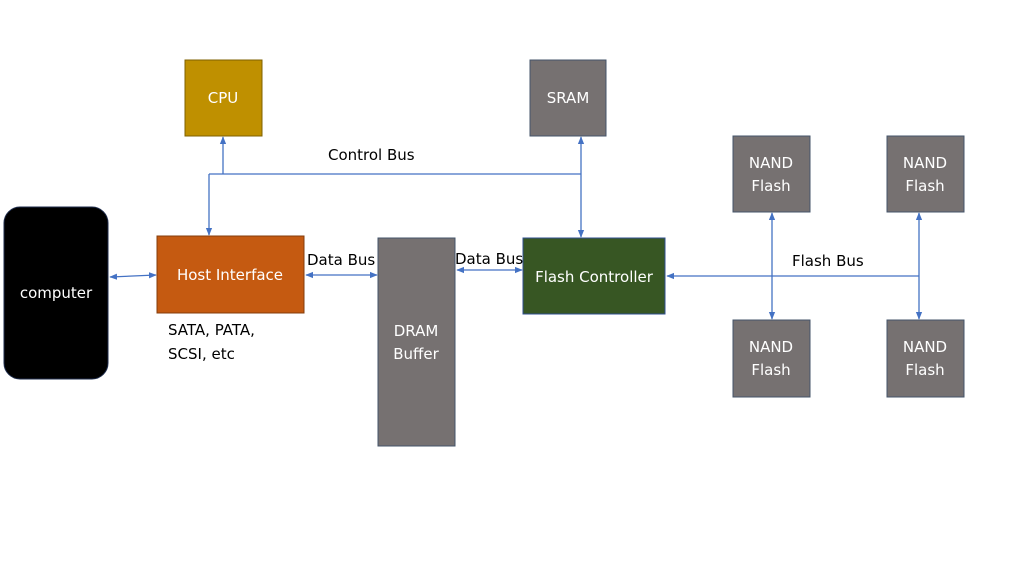 Image resolution: width=1024 pixels, height=576 pixels. I want to click on flash-controller-label: Flash Controller, so click(594, 277).